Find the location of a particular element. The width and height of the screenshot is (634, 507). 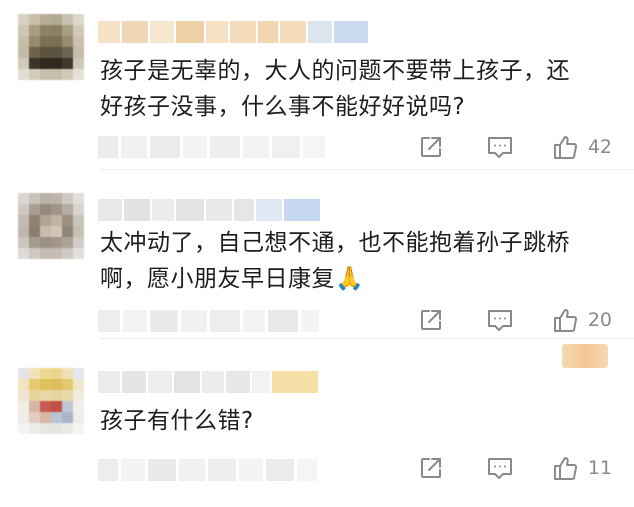

like-button: 11 is located at coordinates (582, 468).